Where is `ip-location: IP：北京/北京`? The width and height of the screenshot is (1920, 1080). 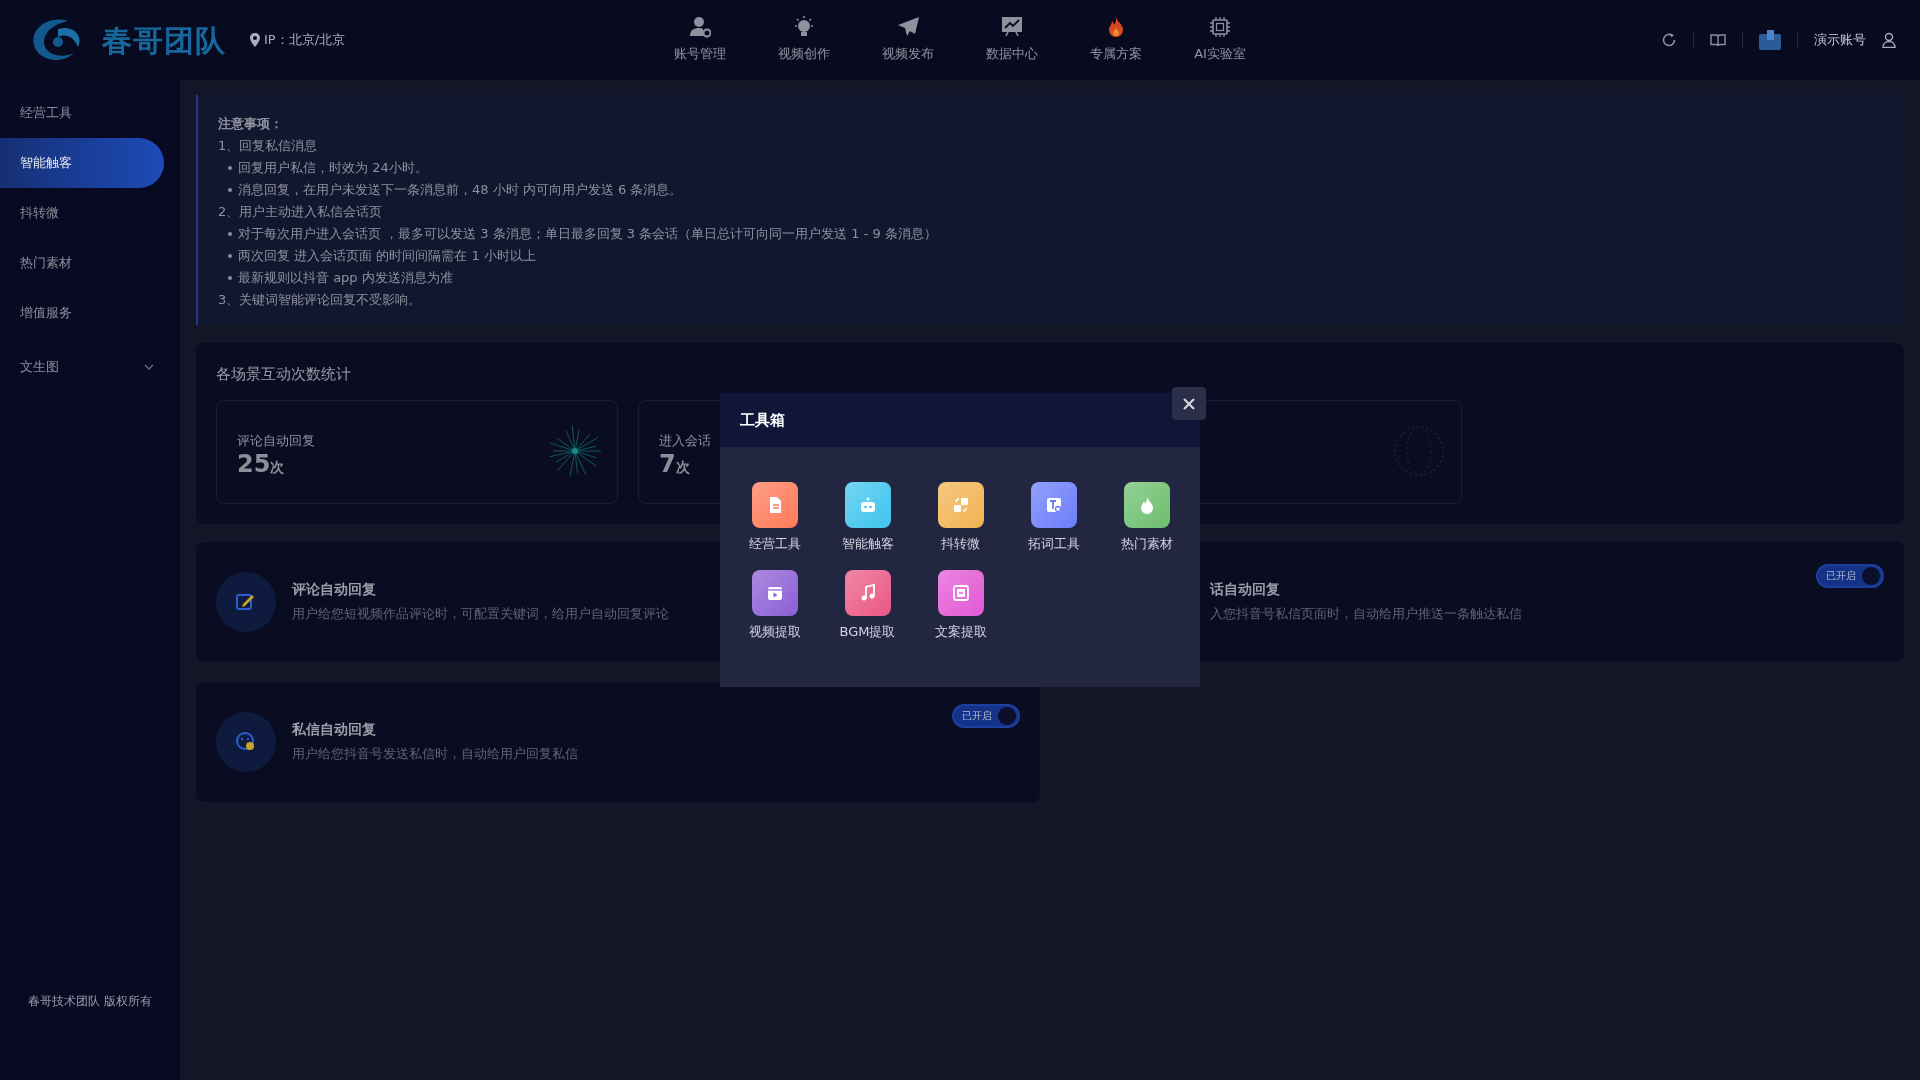 ip-location: IP：北京/北京 is located at coordinates (305, 40).